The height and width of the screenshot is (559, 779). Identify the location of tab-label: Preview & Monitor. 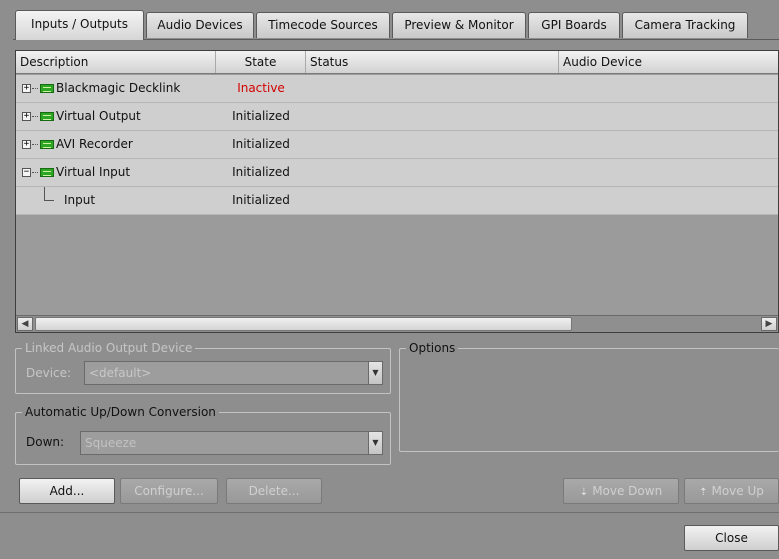
(459, 25).